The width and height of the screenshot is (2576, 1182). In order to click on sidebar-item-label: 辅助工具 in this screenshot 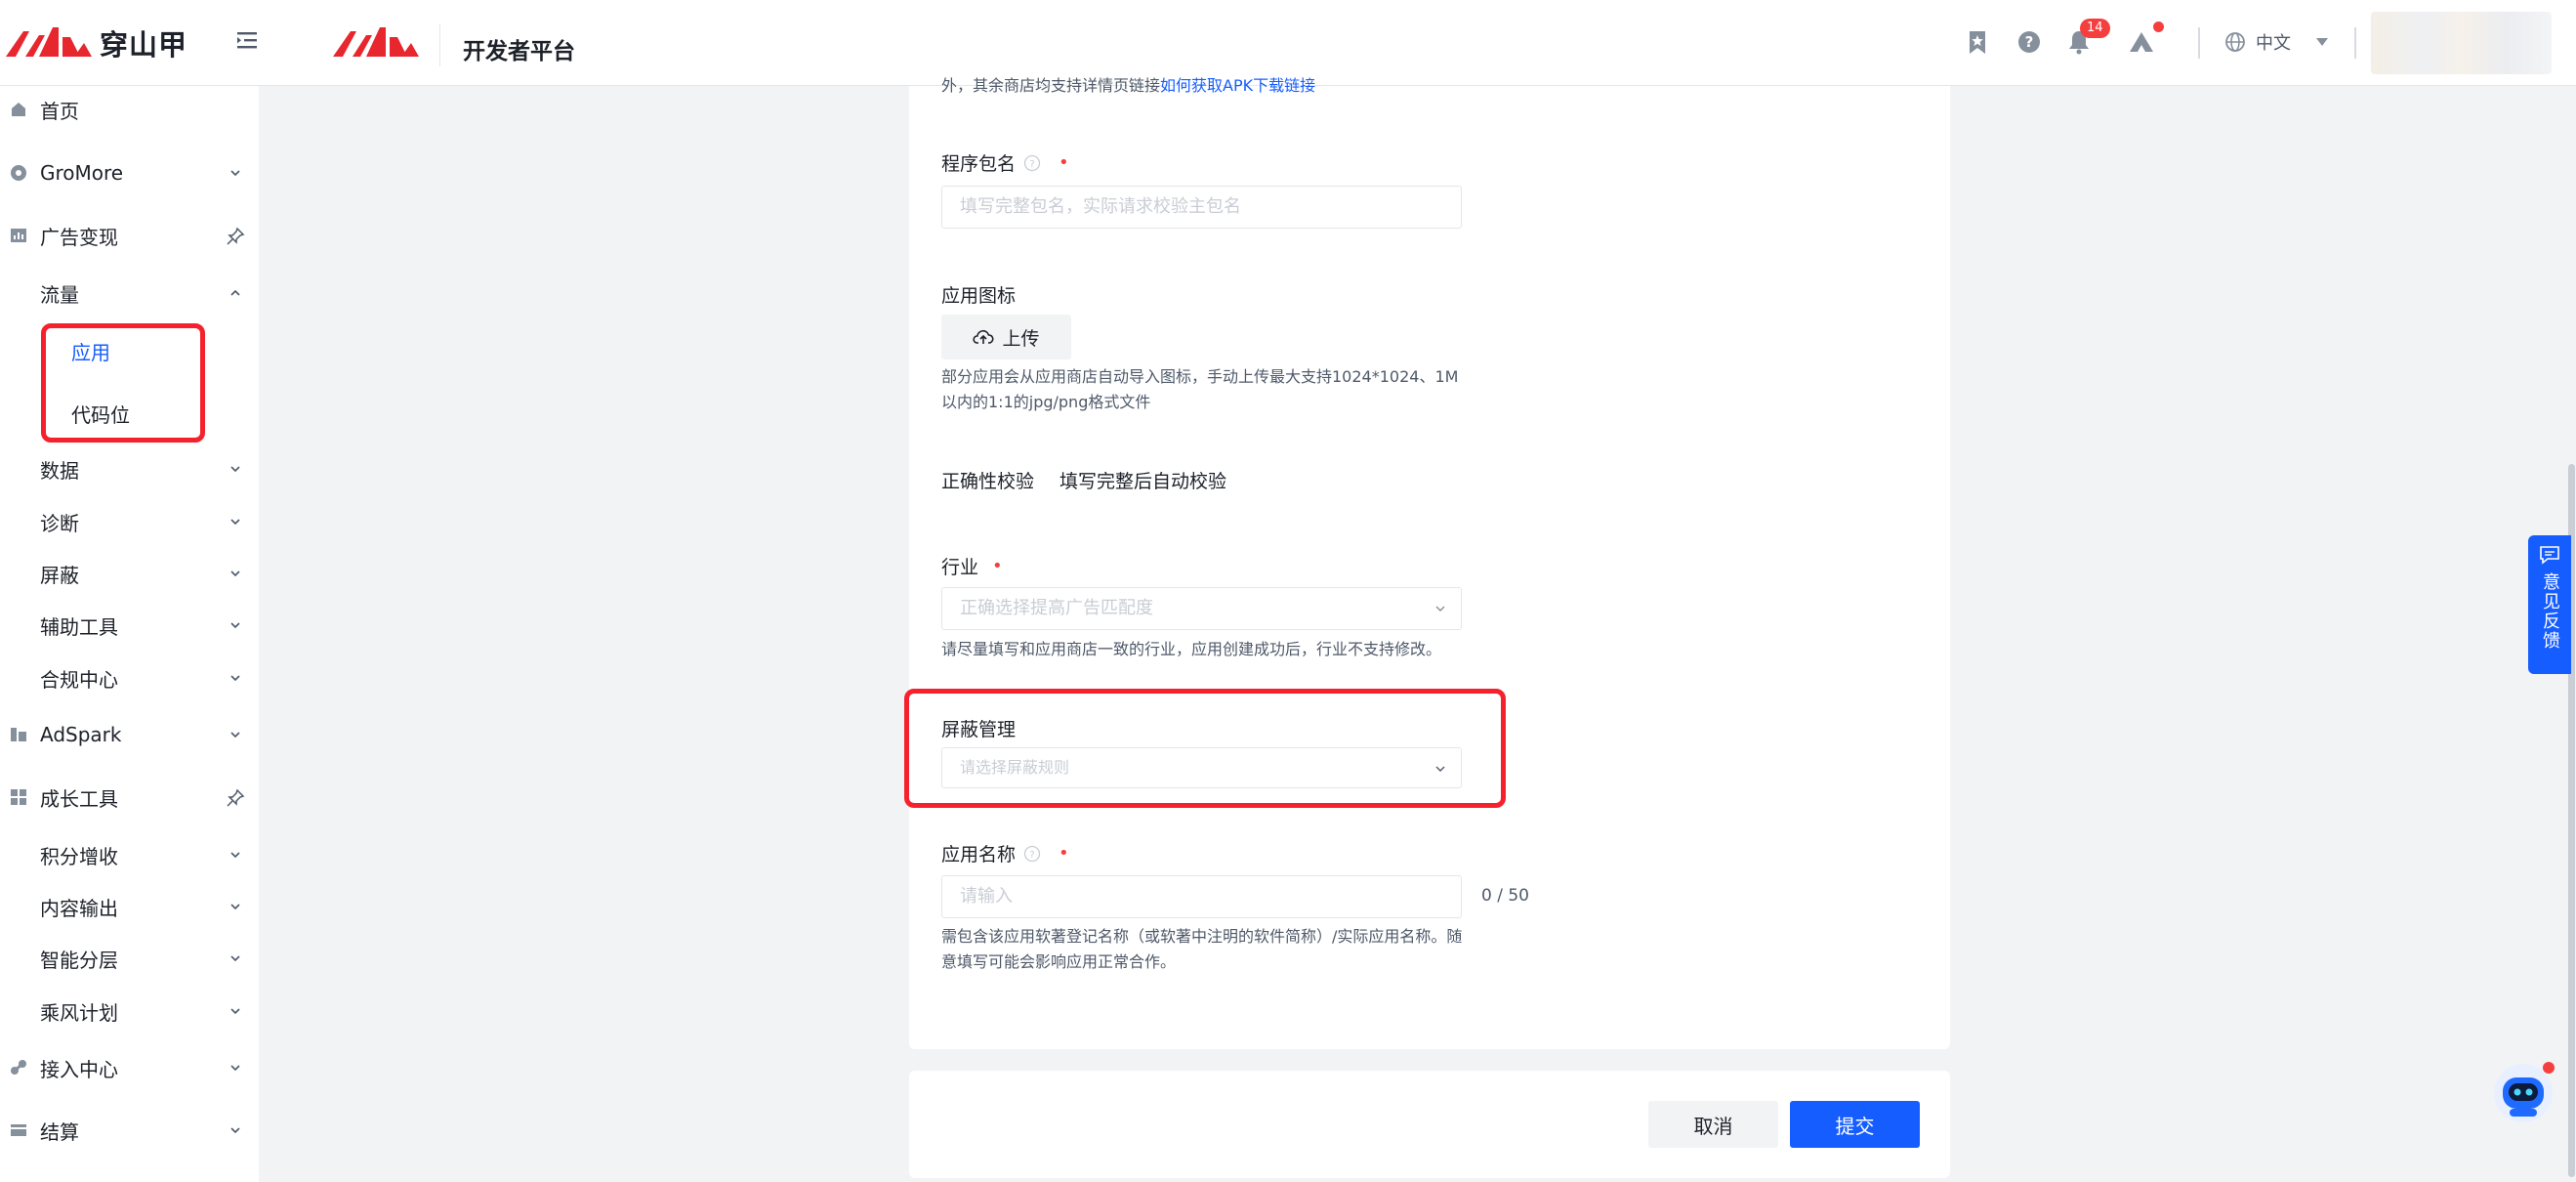, I will do `click(79, 626)`.